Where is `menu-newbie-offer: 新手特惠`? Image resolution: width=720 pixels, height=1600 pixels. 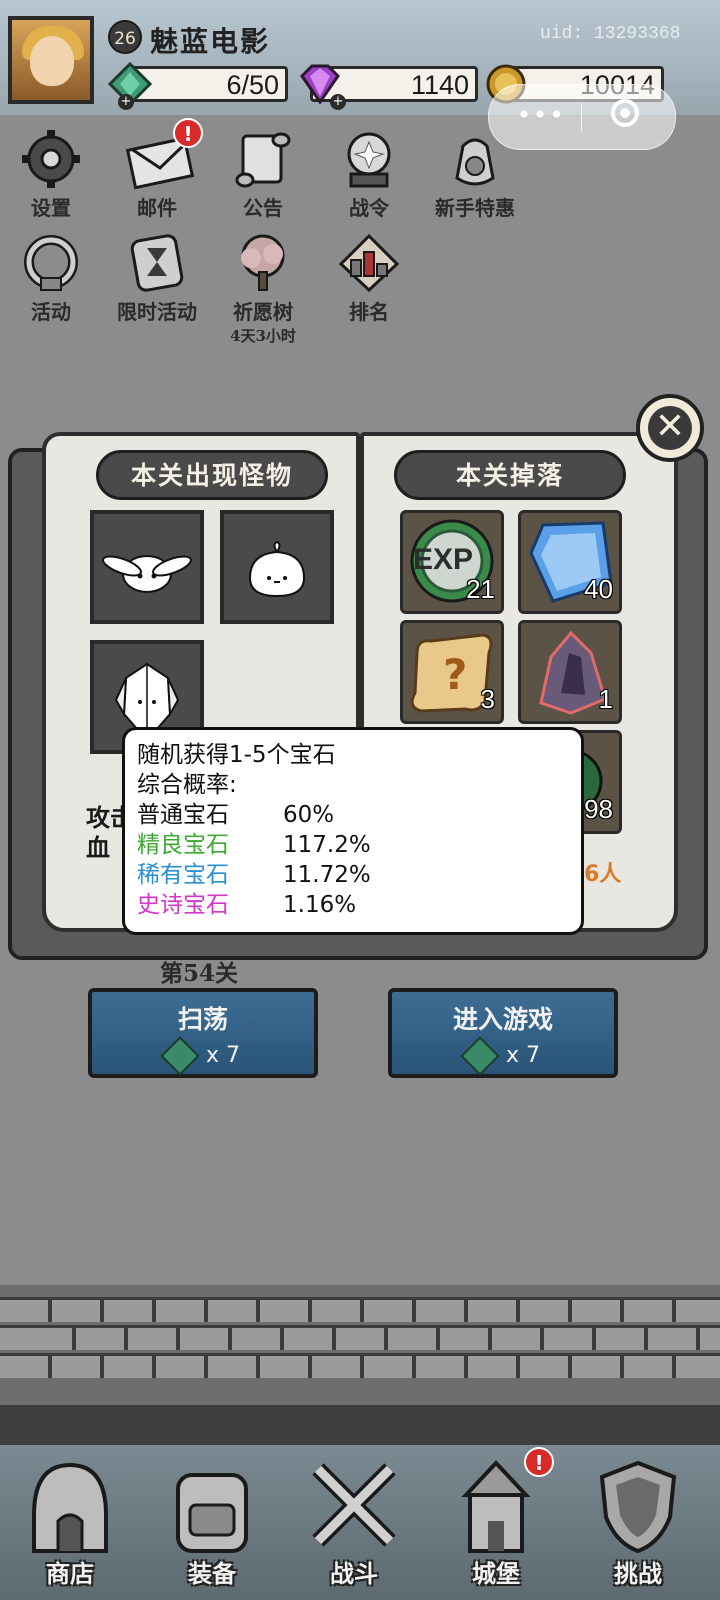
menu-newbie-offer: 新手特惠 is located at coordinates (475, 174).